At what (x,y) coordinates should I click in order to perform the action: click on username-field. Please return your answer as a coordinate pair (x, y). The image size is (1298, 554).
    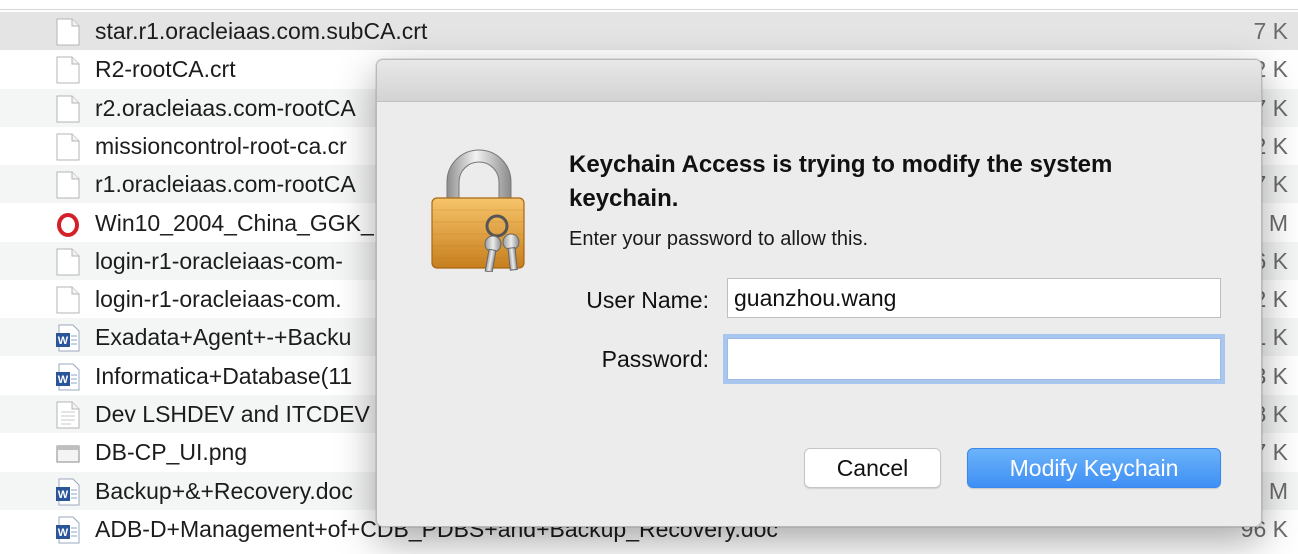
    Looking at the image, I should click on (974, 298).